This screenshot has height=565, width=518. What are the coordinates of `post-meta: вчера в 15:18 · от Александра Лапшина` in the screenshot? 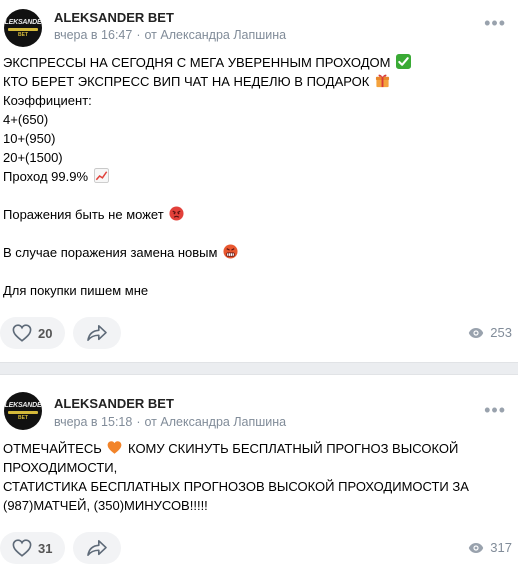 It's located at (170, 422).